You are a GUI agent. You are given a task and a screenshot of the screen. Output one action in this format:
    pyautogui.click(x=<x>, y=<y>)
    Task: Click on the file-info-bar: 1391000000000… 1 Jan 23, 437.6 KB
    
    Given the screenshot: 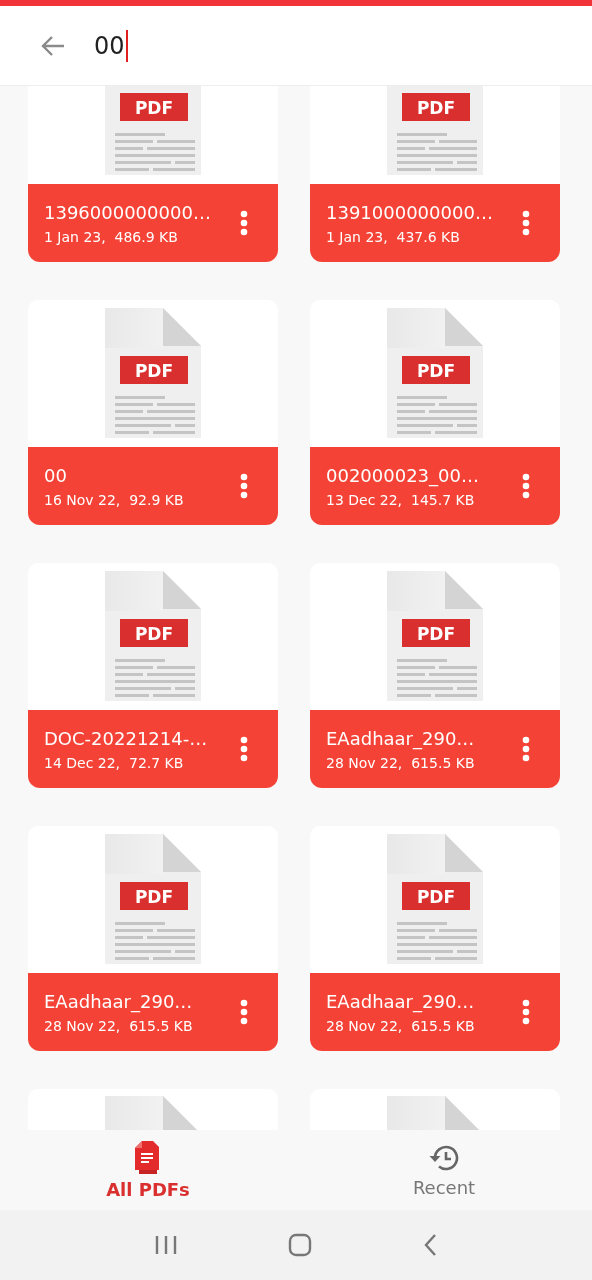 What is the action you would take?
    pyautogui.click(x=435, y=223)
    